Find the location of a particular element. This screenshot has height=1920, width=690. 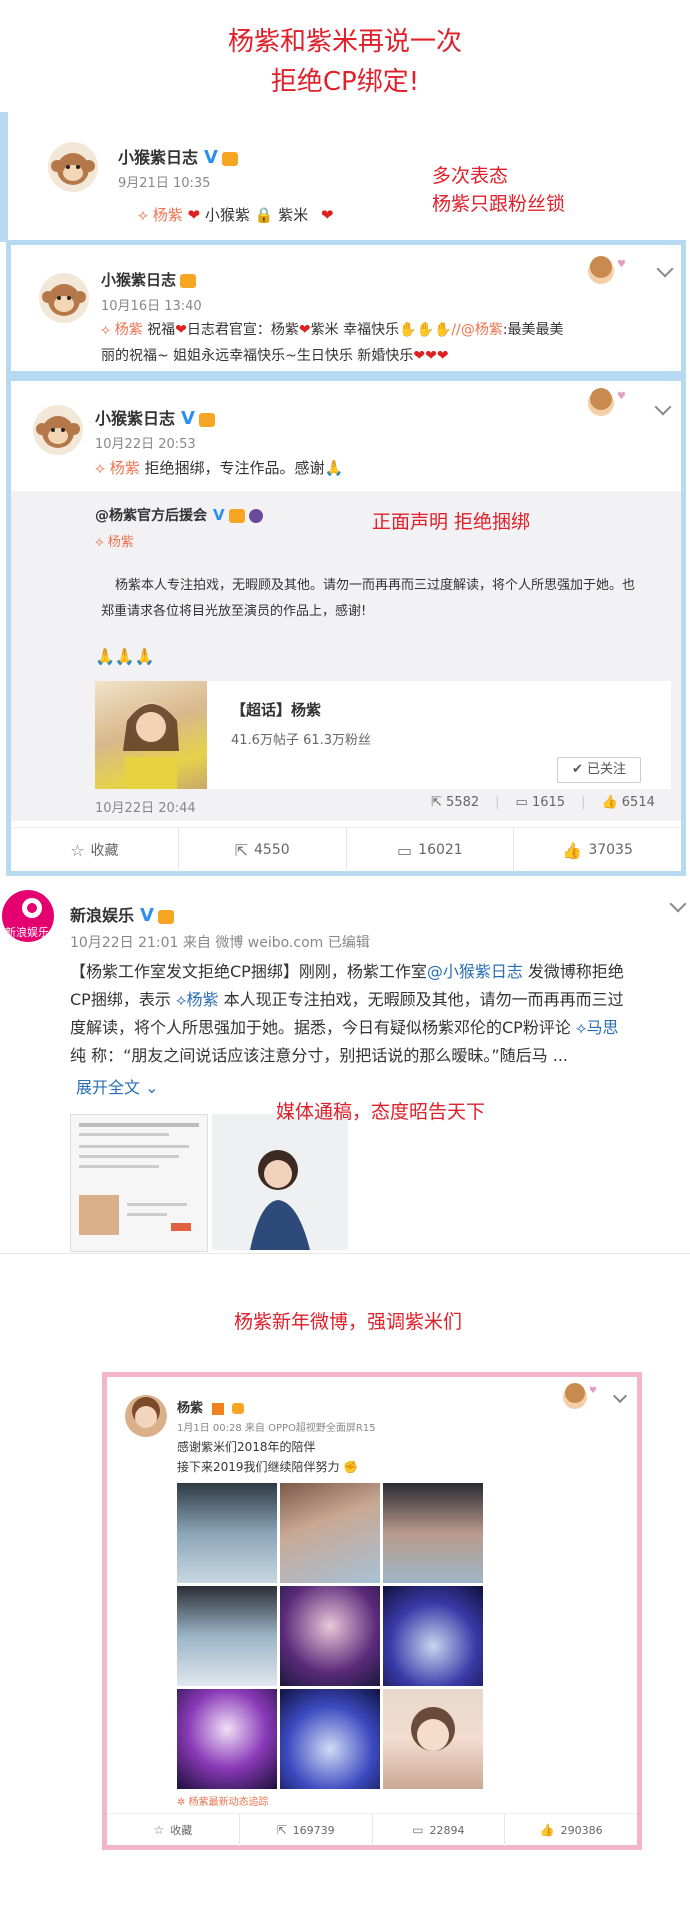

comment-button: ▭ 16021 is located at coordinates (431, 850).